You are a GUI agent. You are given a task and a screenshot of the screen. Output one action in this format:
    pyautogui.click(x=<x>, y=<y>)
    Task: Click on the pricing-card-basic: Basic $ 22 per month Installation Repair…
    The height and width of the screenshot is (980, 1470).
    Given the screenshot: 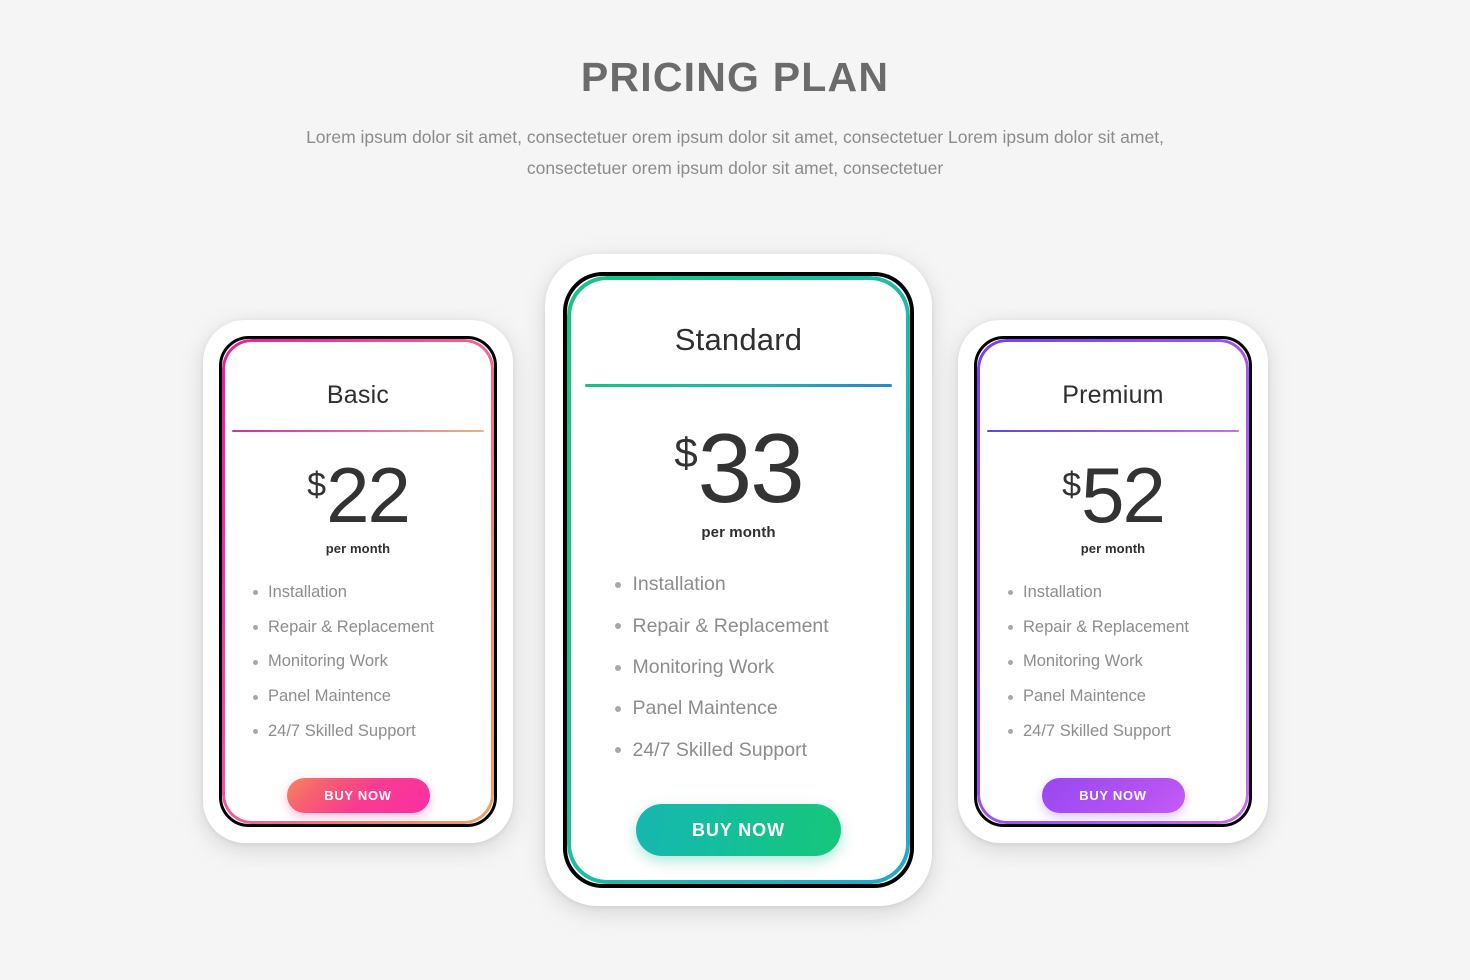 What is the action you would take?
    pyautogui.click(x=358, y=581)
    